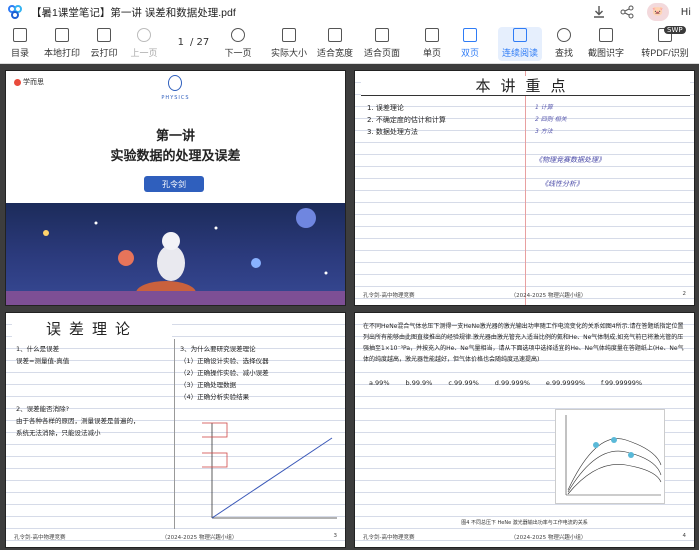  Describe the element at coordinates (524, 523) in the screenshot. I see `figure-caption: 图4 不同总压下 HeNe 激光器输出功率与工作电流的关系` at that location.